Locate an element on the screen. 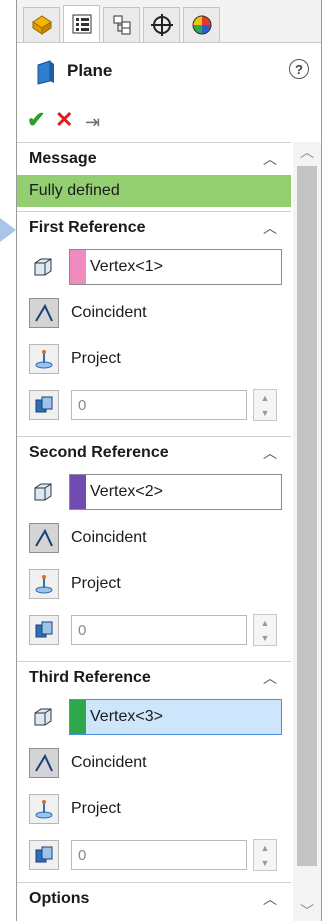  action-bar: ✔ ✕ ⇥ is located at coordinates (169, 123).